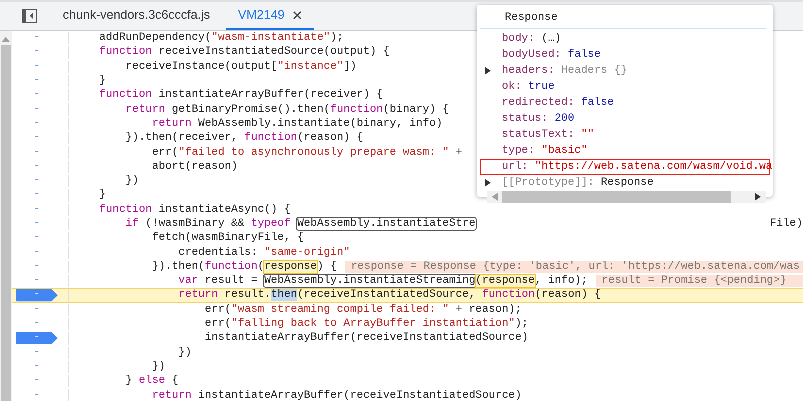 This screenshot has width=803, height=401. Describe the element at coordinates (574, 267) in the screenshot. I see `inline-value: response = Response {type: 'basic', url: 'https://web.satena.com/was` at that location.